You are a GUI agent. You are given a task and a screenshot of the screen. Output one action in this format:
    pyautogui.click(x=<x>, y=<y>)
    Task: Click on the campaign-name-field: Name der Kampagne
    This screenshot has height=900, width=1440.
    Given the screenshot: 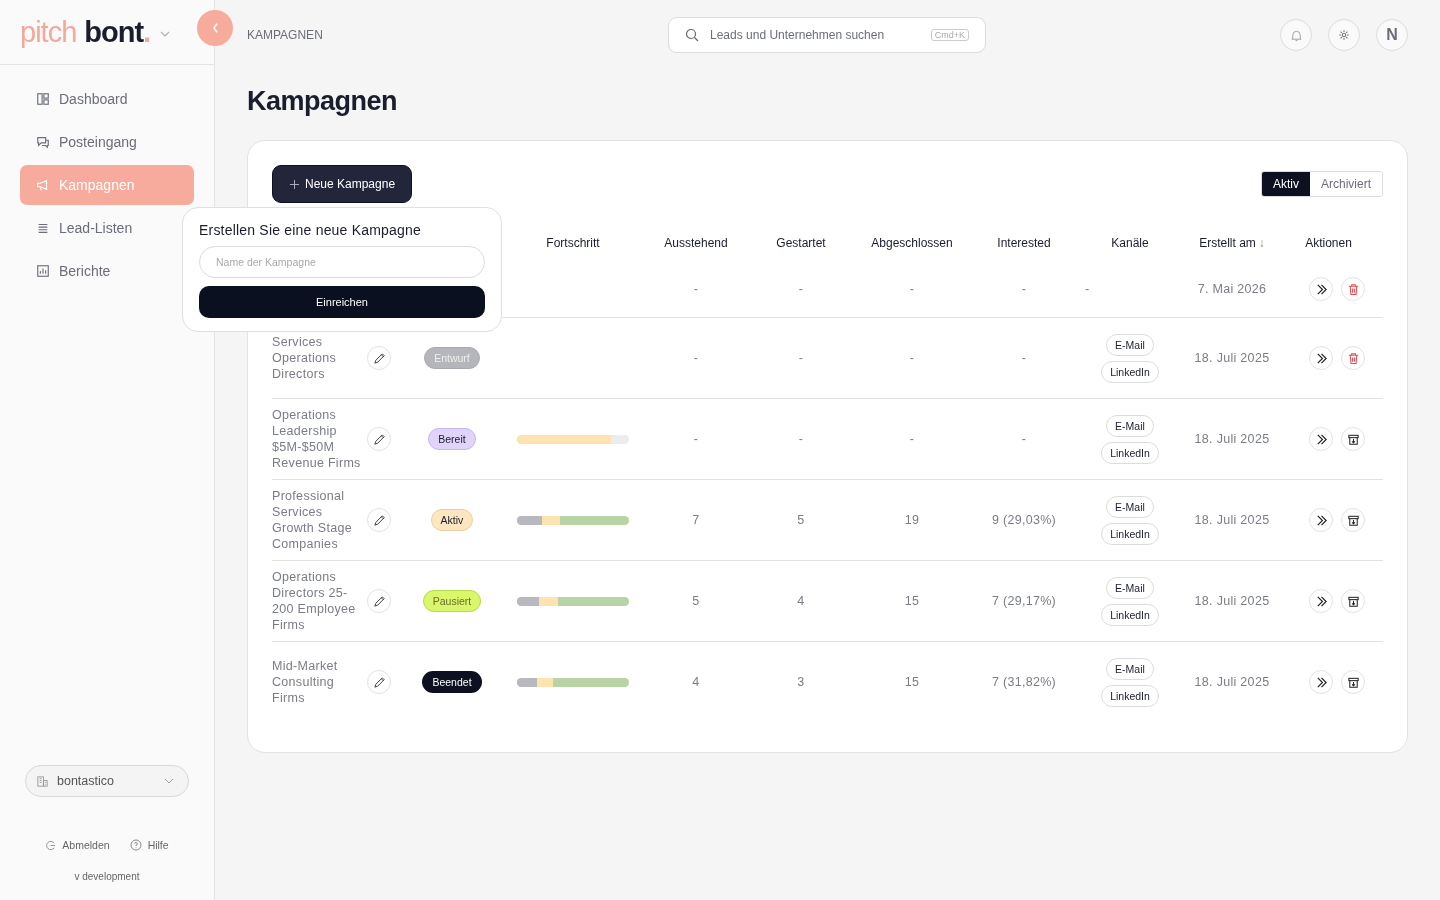 What is the action you would take?
    pyautogui.click(x=342, y=262)
    